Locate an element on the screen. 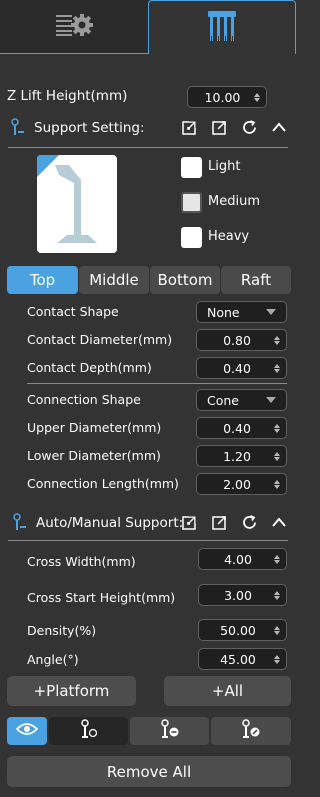 Image resolution: width=320 pixels, height=797 pixels. eye-icon is located at coordinates (27, 731).